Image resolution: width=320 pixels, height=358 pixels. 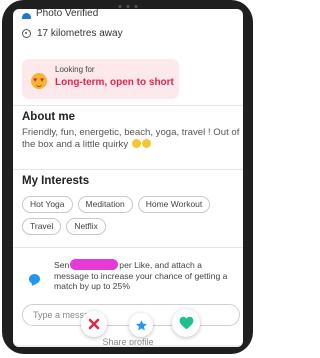 What do you see at coordinates (26, 33) in the screenshot?
I see `location-pin-icon` at bounding box center [26, 33].